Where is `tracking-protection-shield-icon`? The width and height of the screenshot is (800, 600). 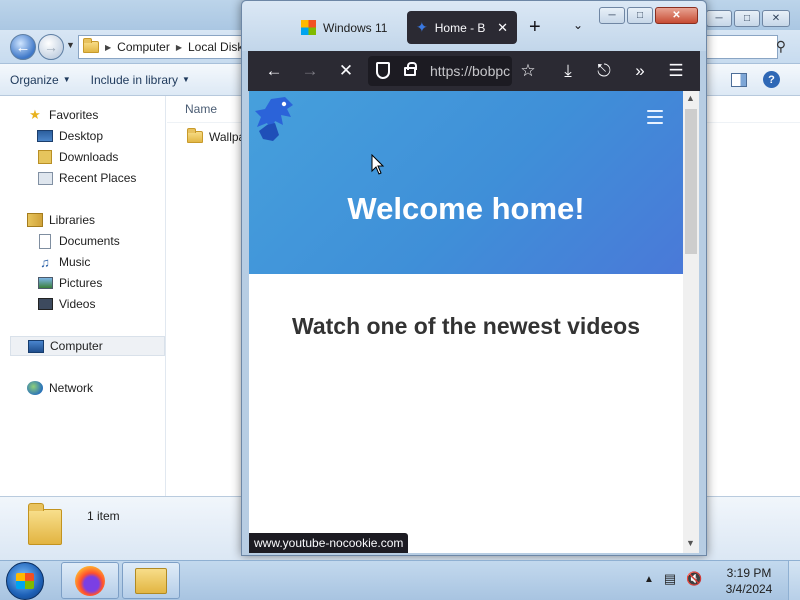
tracking-protection-shield-icon is located at coordinates (383, 70).